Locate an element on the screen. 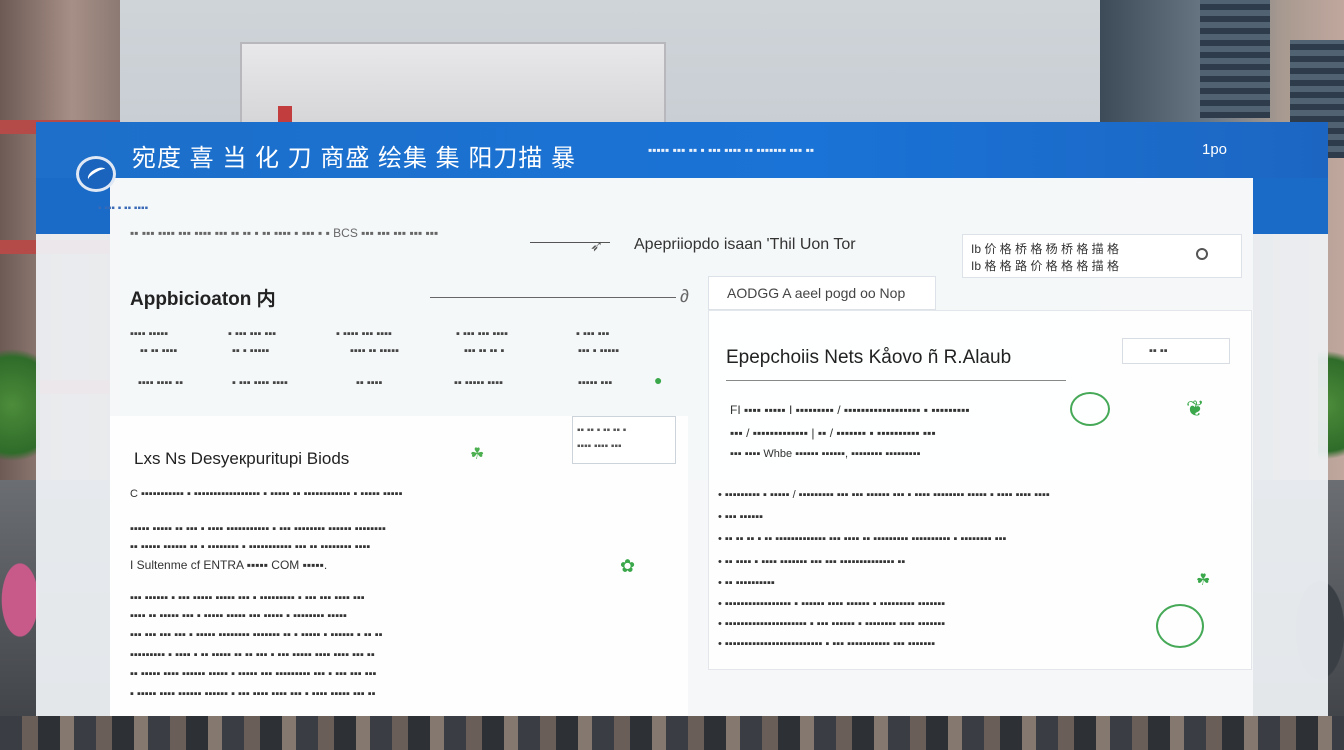 The height and width of the screenshot is (750, 1344). notice-line: Ib 价 格 桥 格 杨 桥 格 描 格 is located at coordinates (1045, 249).